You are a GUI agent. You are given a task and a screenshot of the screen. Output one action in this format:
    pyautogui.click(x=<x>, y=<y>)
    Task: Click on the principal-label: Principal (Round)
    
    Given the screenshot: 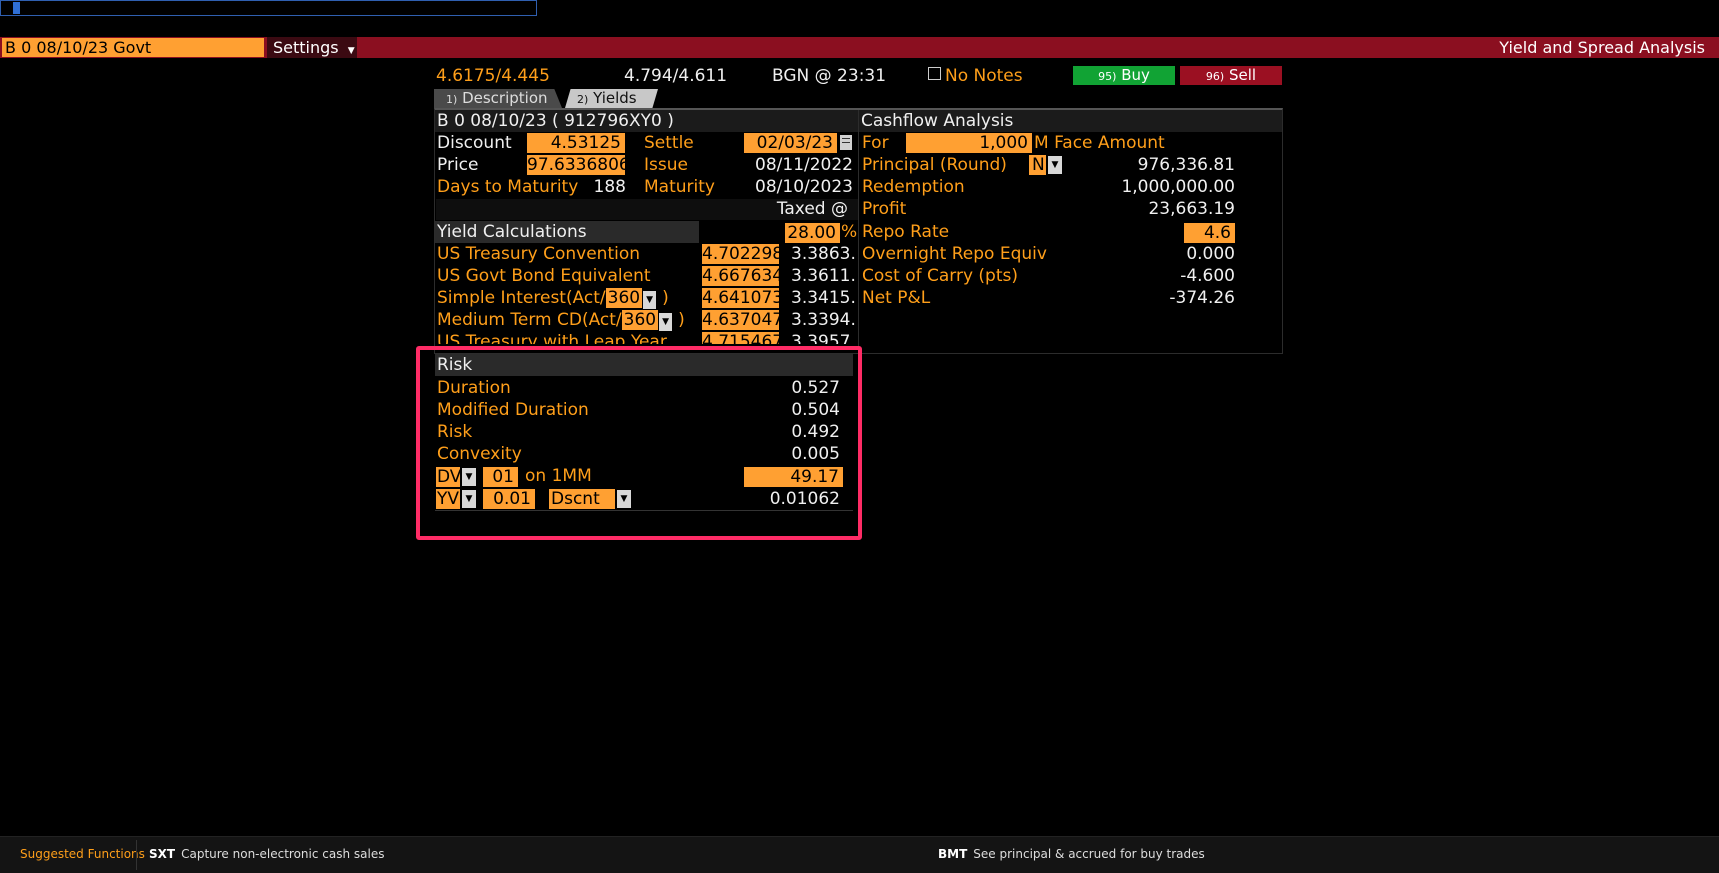 What is the action you would take?
    pyautogui.click(x=934, y=165)
    